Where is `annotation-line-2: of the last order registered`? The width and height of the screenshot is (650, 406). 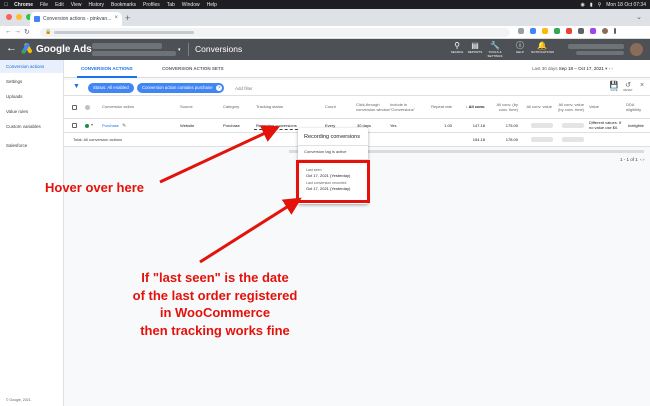
annotation-line-2: of the last order registered is located at coordinates (215, 295).